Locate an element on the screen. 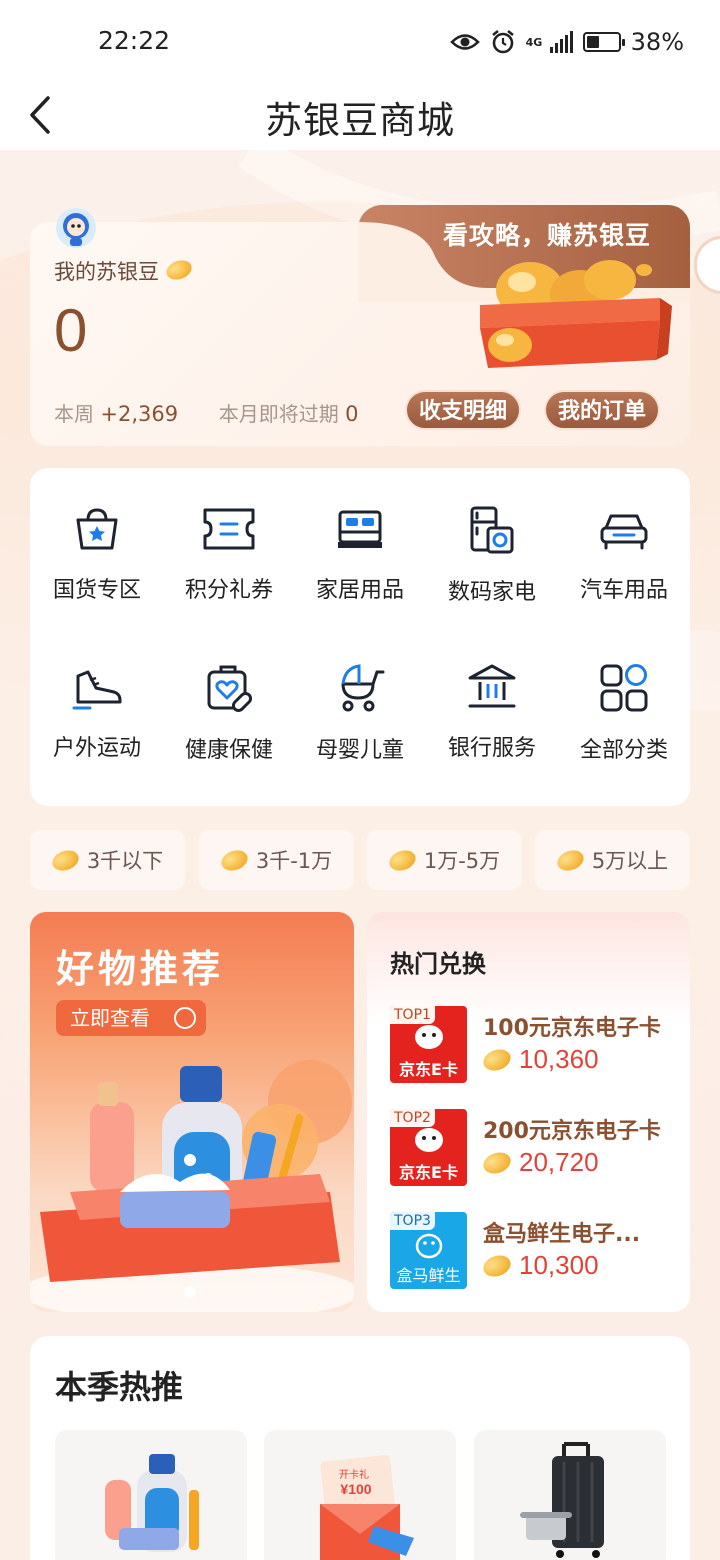  sneaker-icon is located at coordinates (97, 690).